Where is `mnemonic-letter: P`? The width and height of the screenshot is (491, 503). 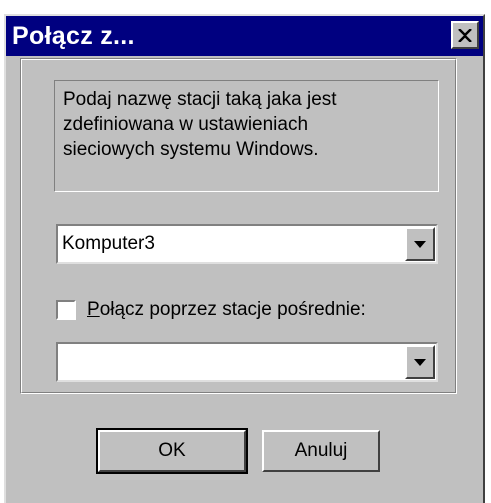 mnemonic-letter: P is located at coordinates (93, 309).